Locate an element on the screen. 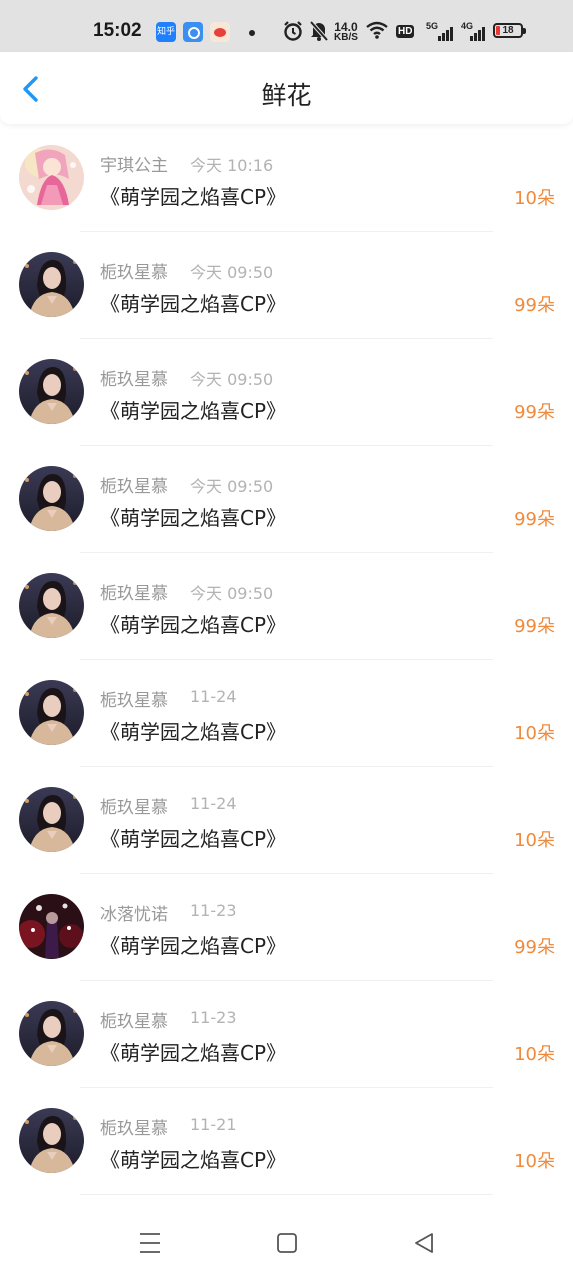  qq-browser-icon is located at coordinates (193, 32).